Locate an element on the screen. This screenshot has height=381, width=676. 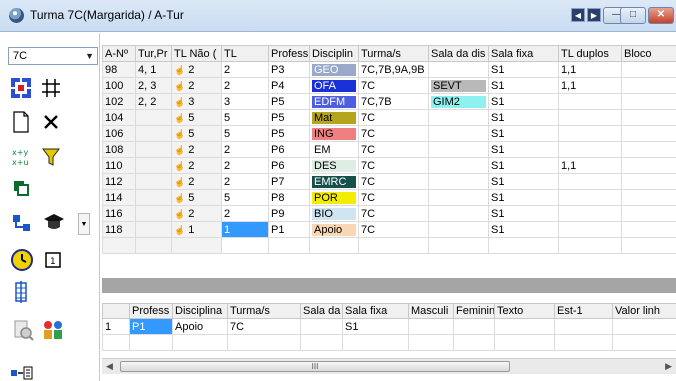
table-row: 102 2, 2 ☝ 3 3 P5 EDFM 7C,7B GIM2 S1 is located at coordinates (389, 101).